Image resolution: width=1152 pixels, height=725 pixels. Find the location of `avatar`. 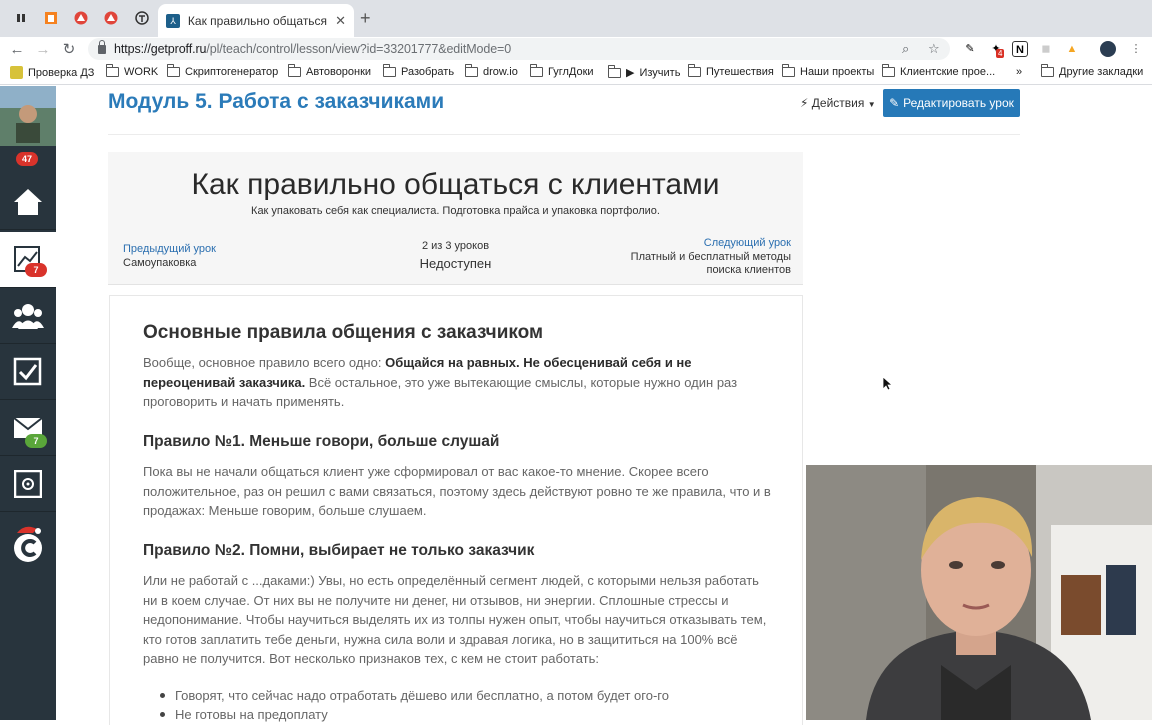

avatar is located at coordinates (28, 115).